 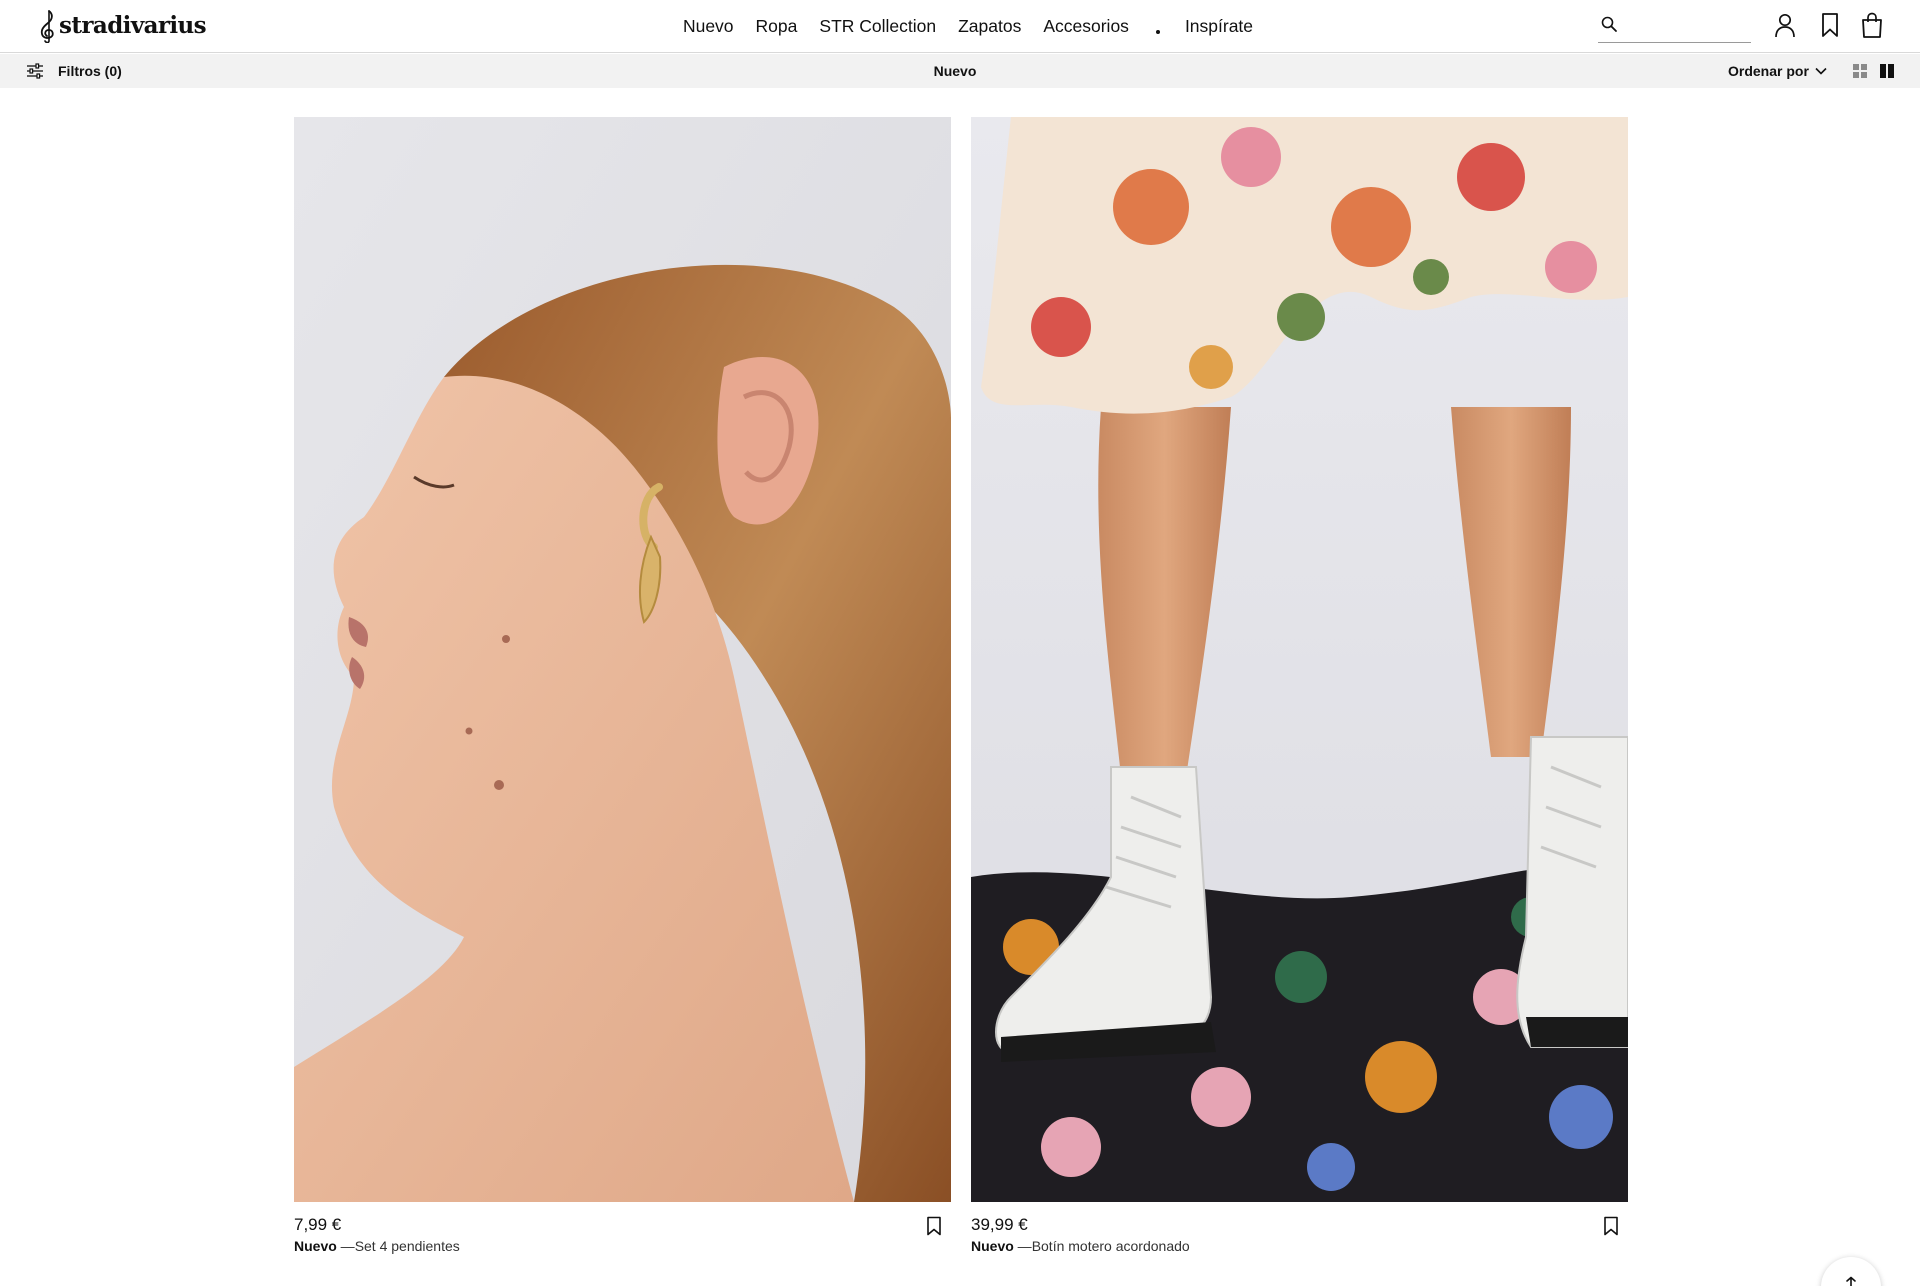 I want to click on brand-logo: stradivarius, so click(x=122, y=26).